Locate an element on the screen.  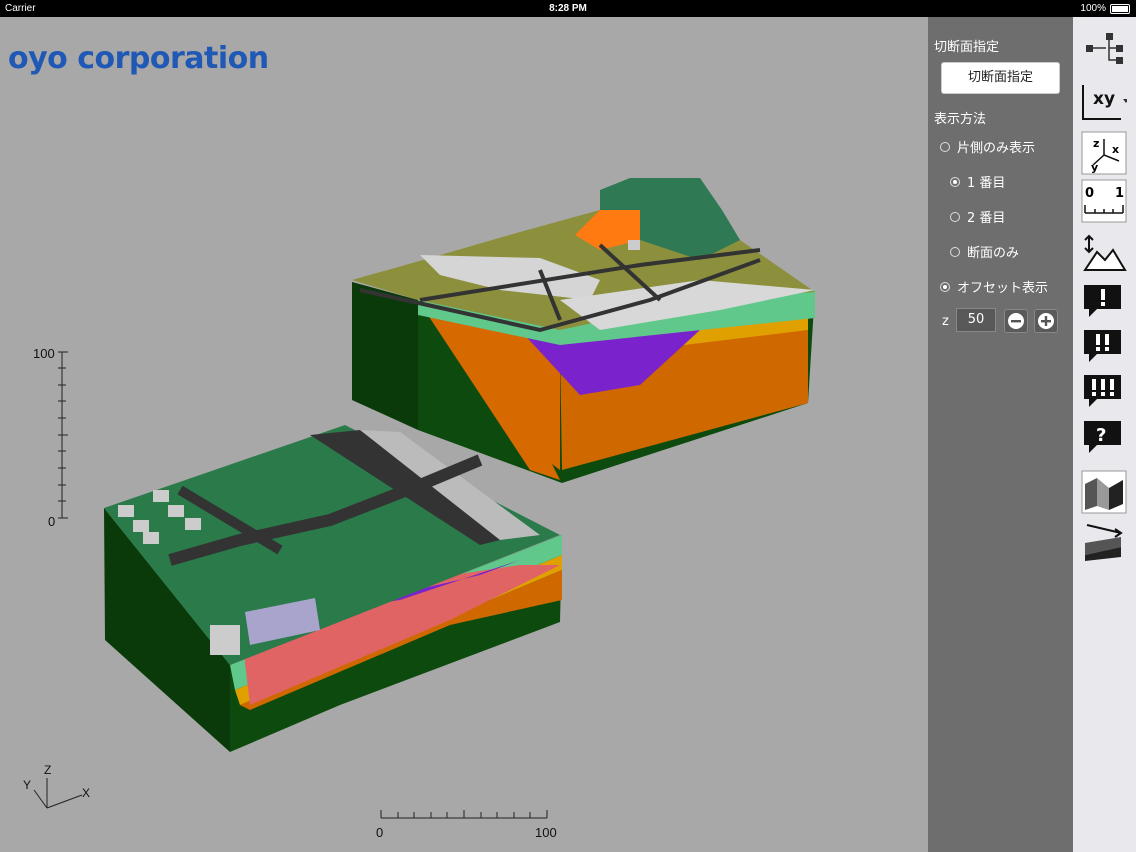
radio-first: 1 番目 is located at coordinates (977, 181).